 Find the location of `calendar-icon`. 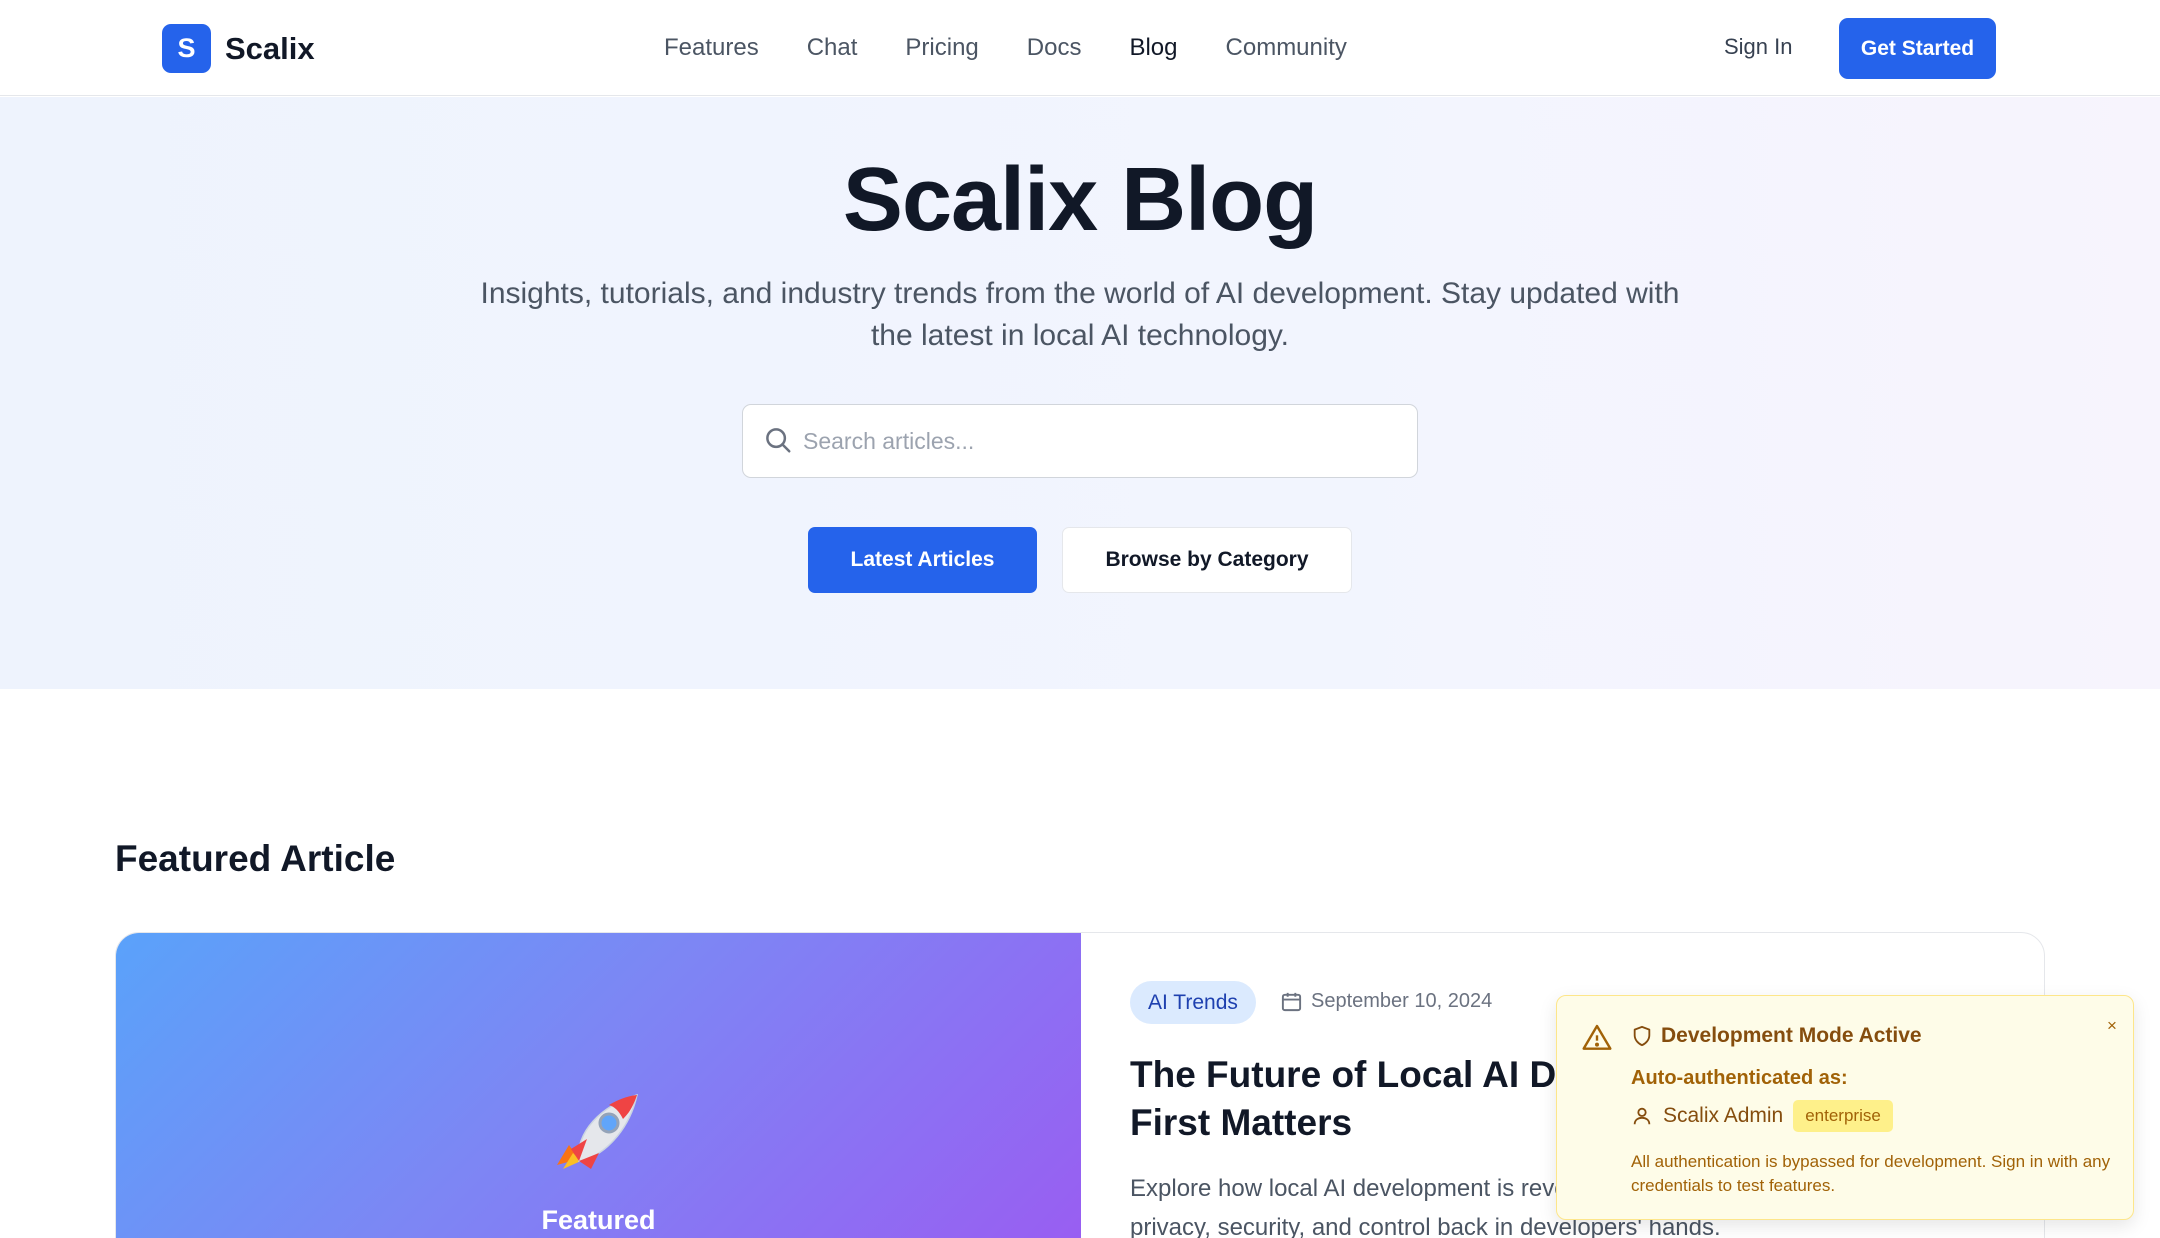

calendar-icon is located at coordinates (1291, 1002).